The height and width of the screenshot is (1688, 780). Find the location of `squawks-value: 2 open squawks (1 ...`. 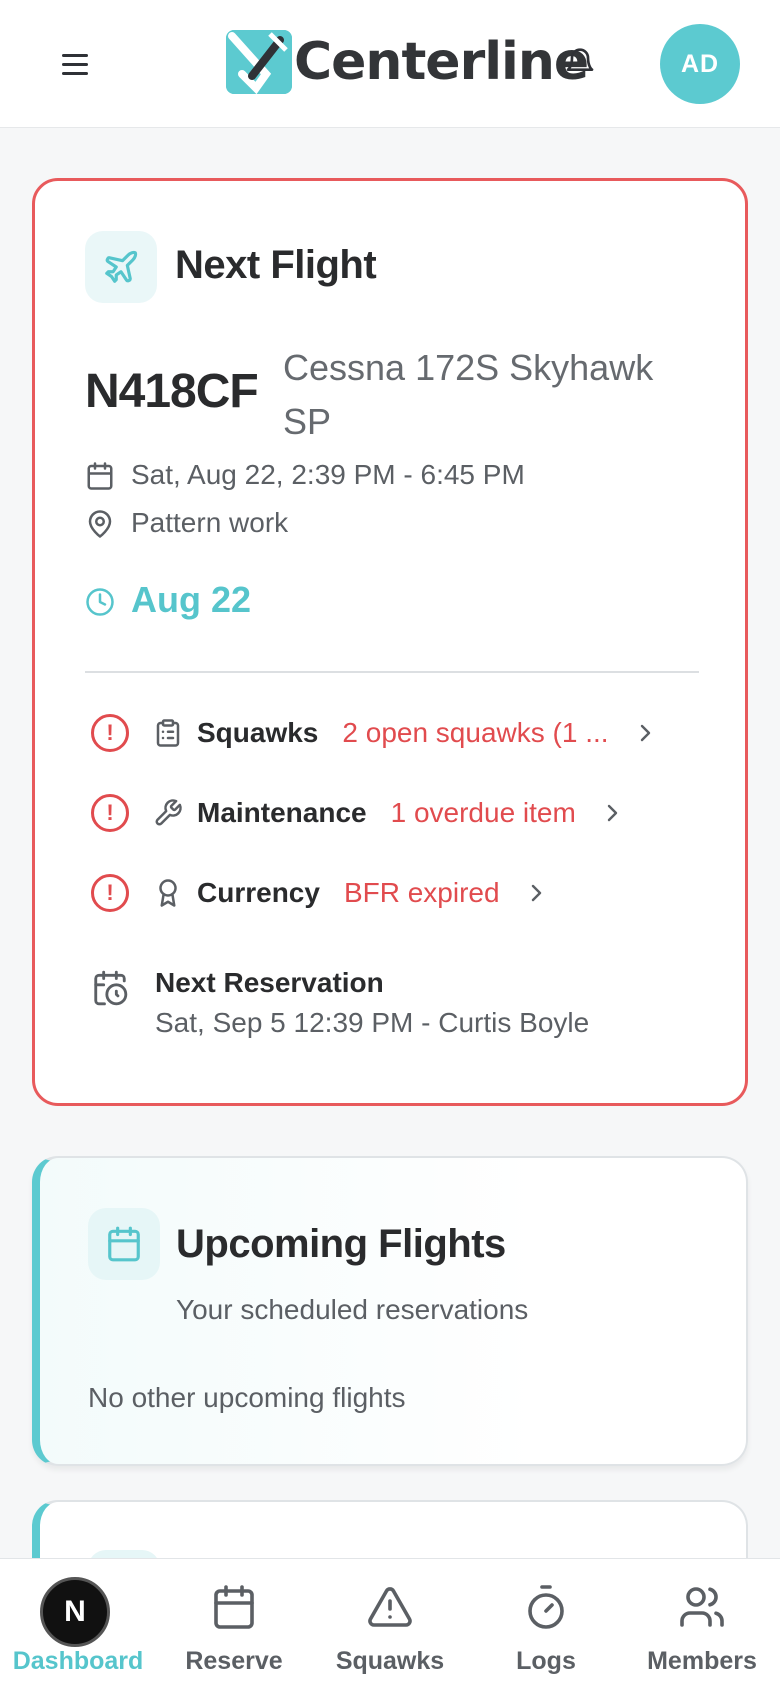

squawks-value: 2 open squawks (1 ... is located at coordinates (475, 732).